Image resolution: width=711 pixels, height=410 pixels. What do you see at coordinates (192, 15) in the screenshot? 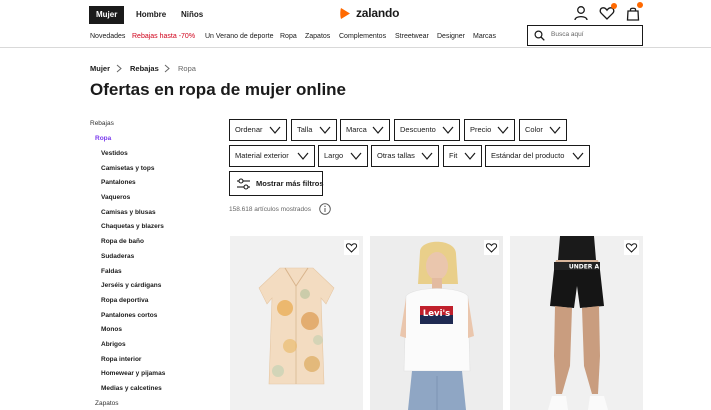
I see `tab-ninos: Niños` at bounding box center [192, 15].